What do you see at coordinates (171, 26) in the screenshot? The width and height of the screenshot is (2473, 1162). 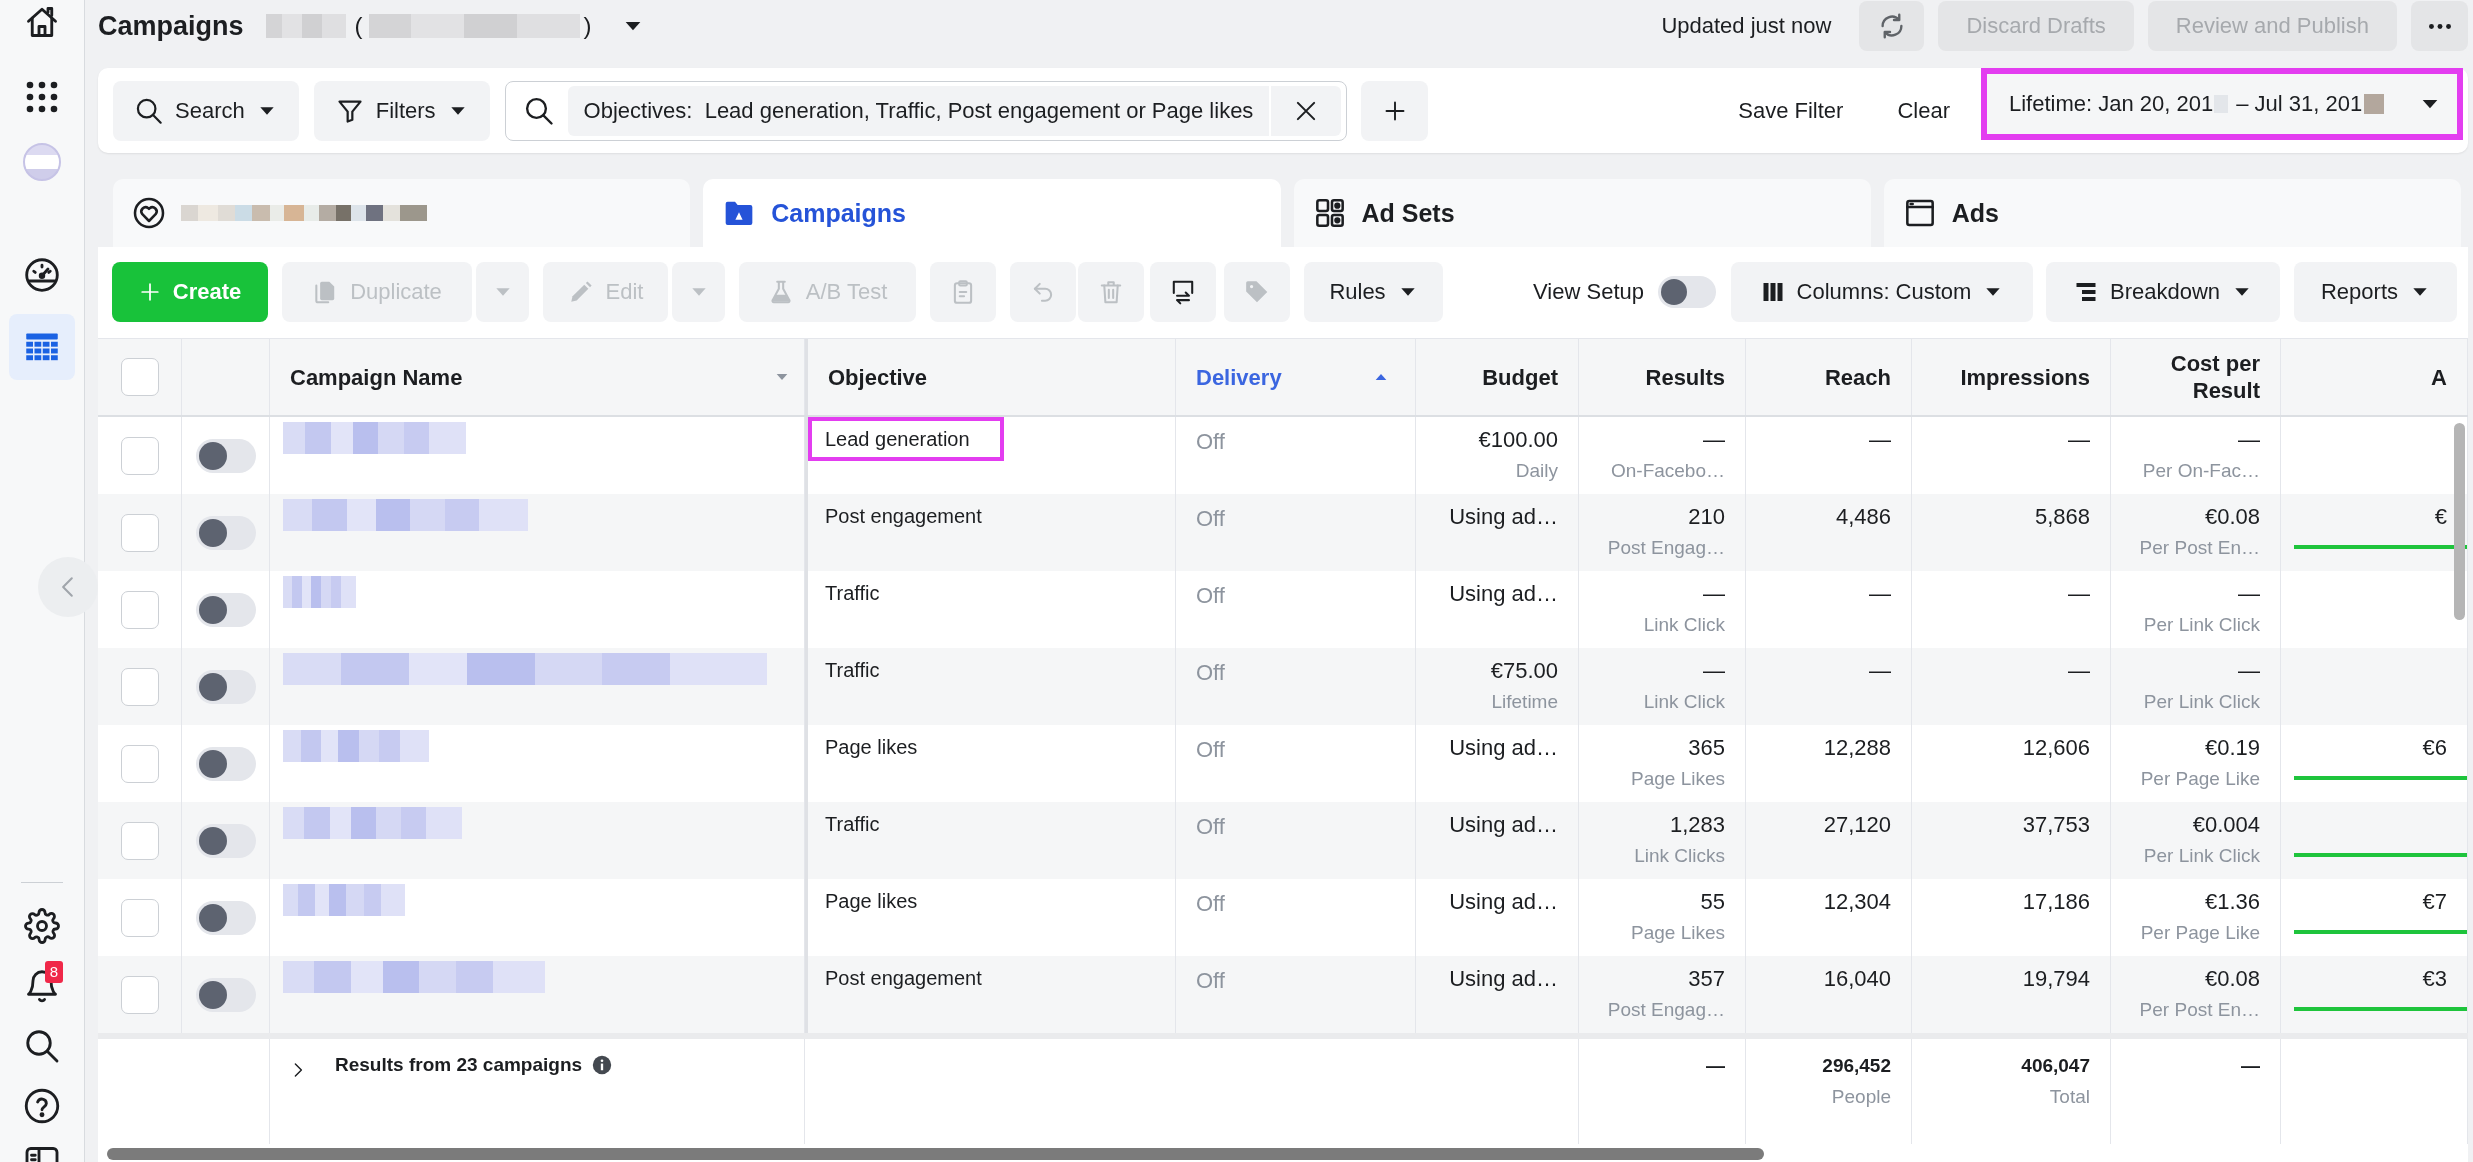 I see `page-title: Campaigns` at bounding box center [171, 26].